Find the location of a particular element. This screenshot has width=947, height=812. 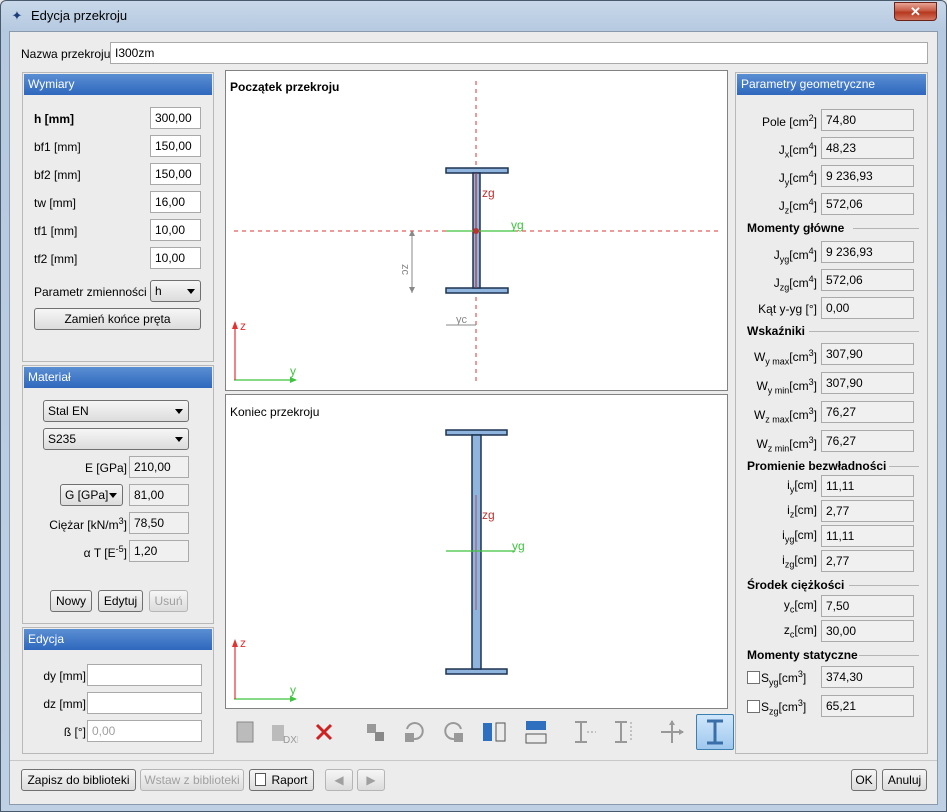

zc-label: zc[cm] is located at coordinates (800, 631).